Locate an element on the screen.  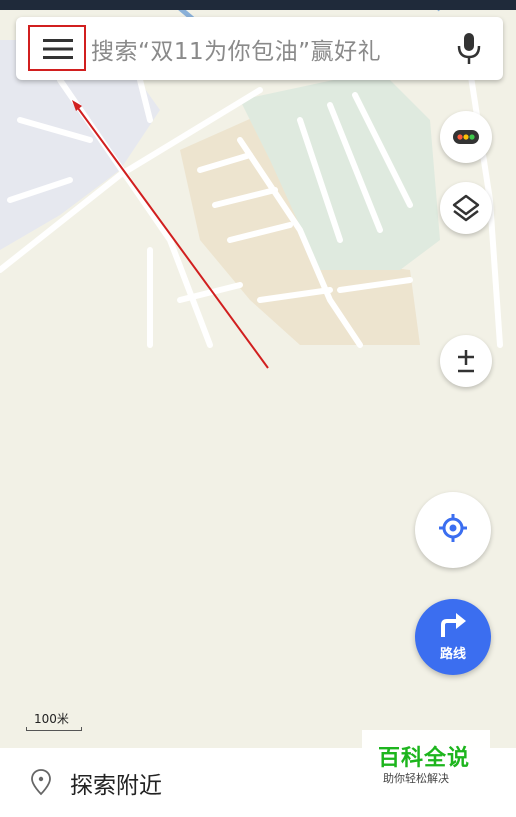
menu-button is located at coordinates (57, 48).